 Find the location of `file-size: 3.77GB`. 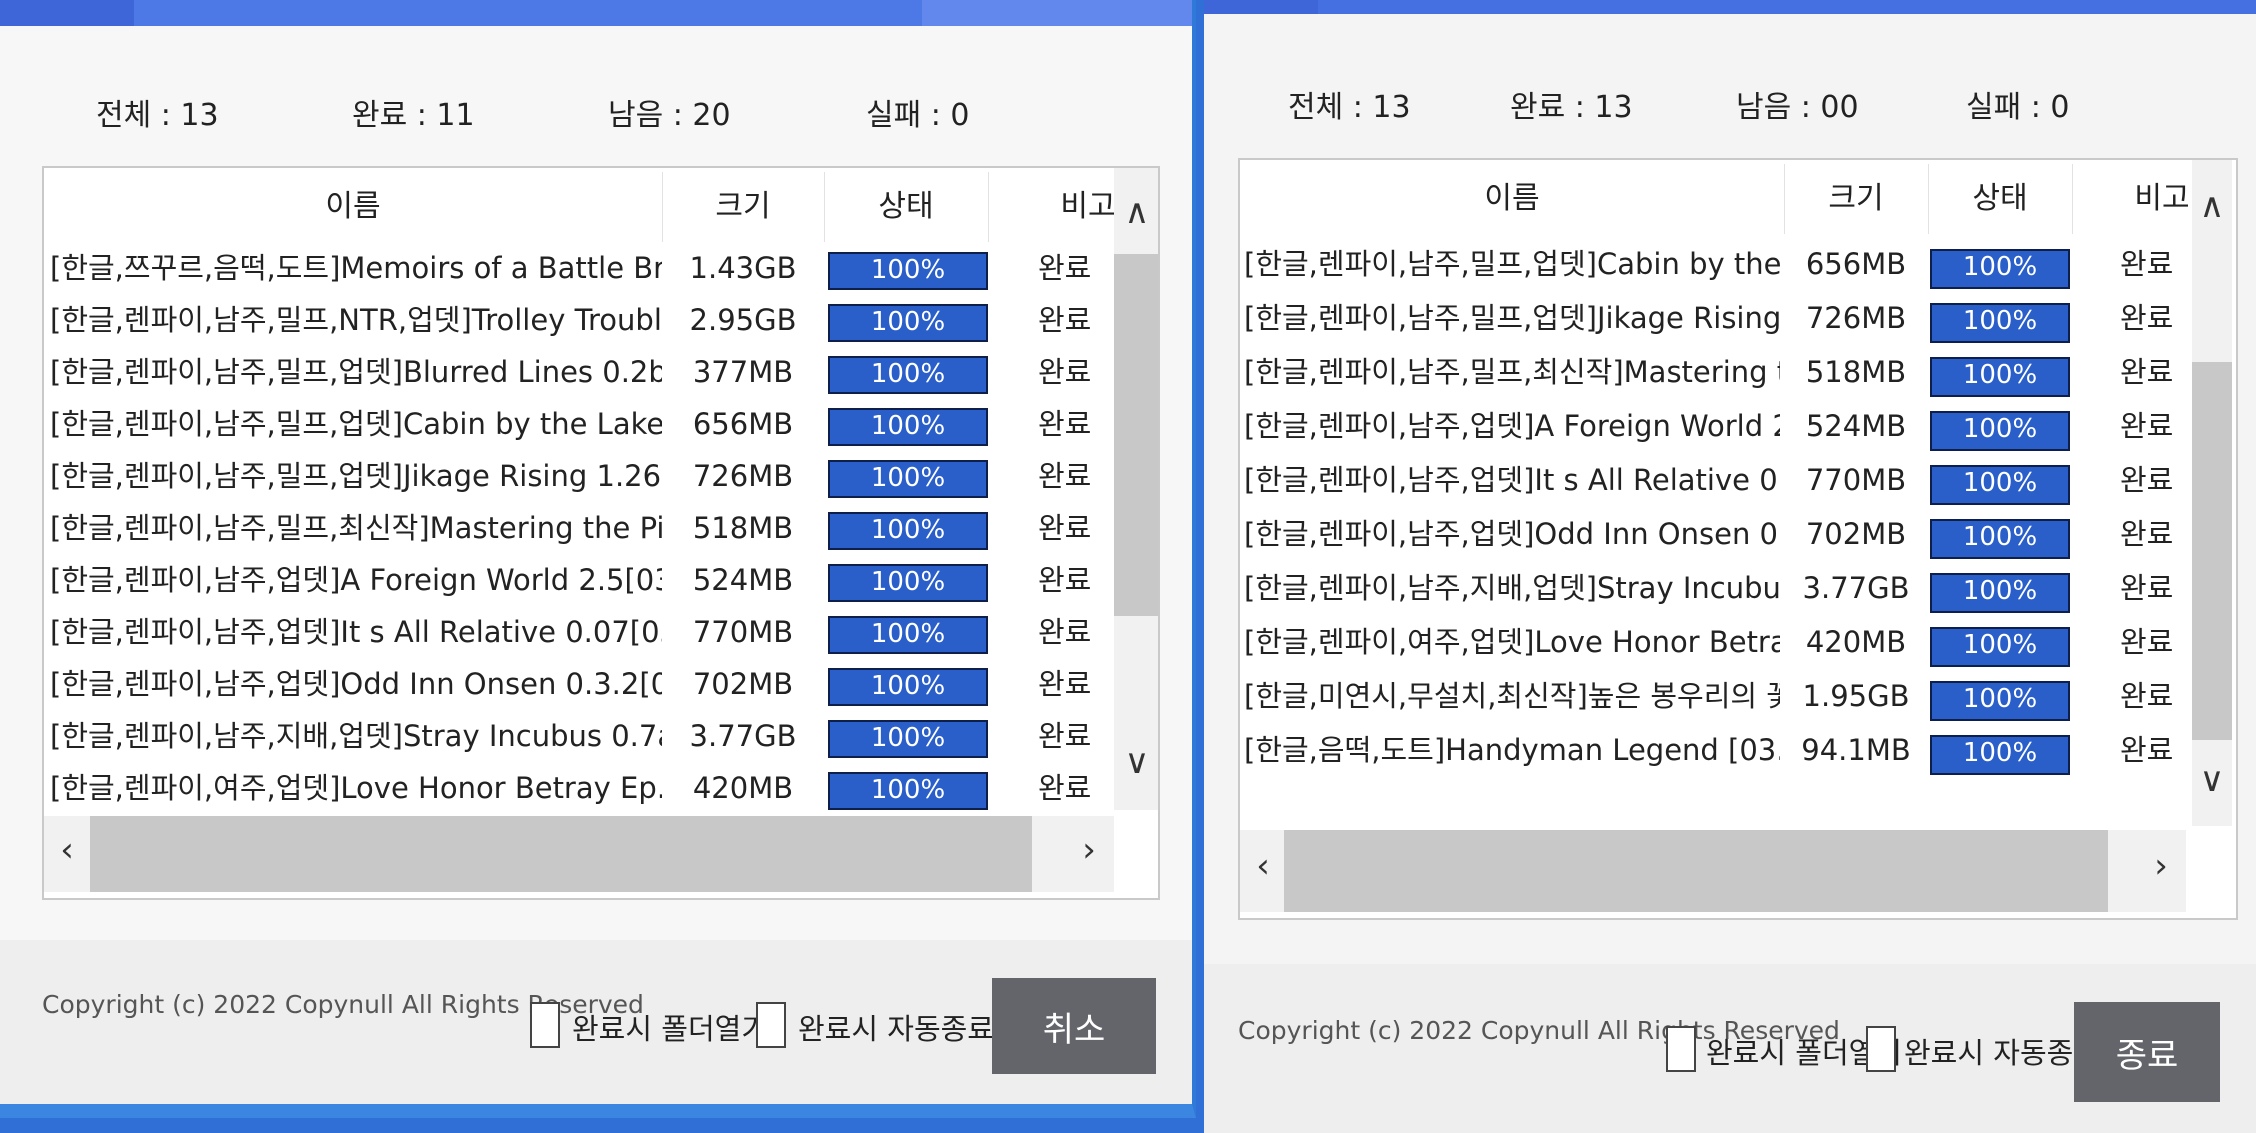

file-size: 3.77GB is located at coordinates (743, 736).